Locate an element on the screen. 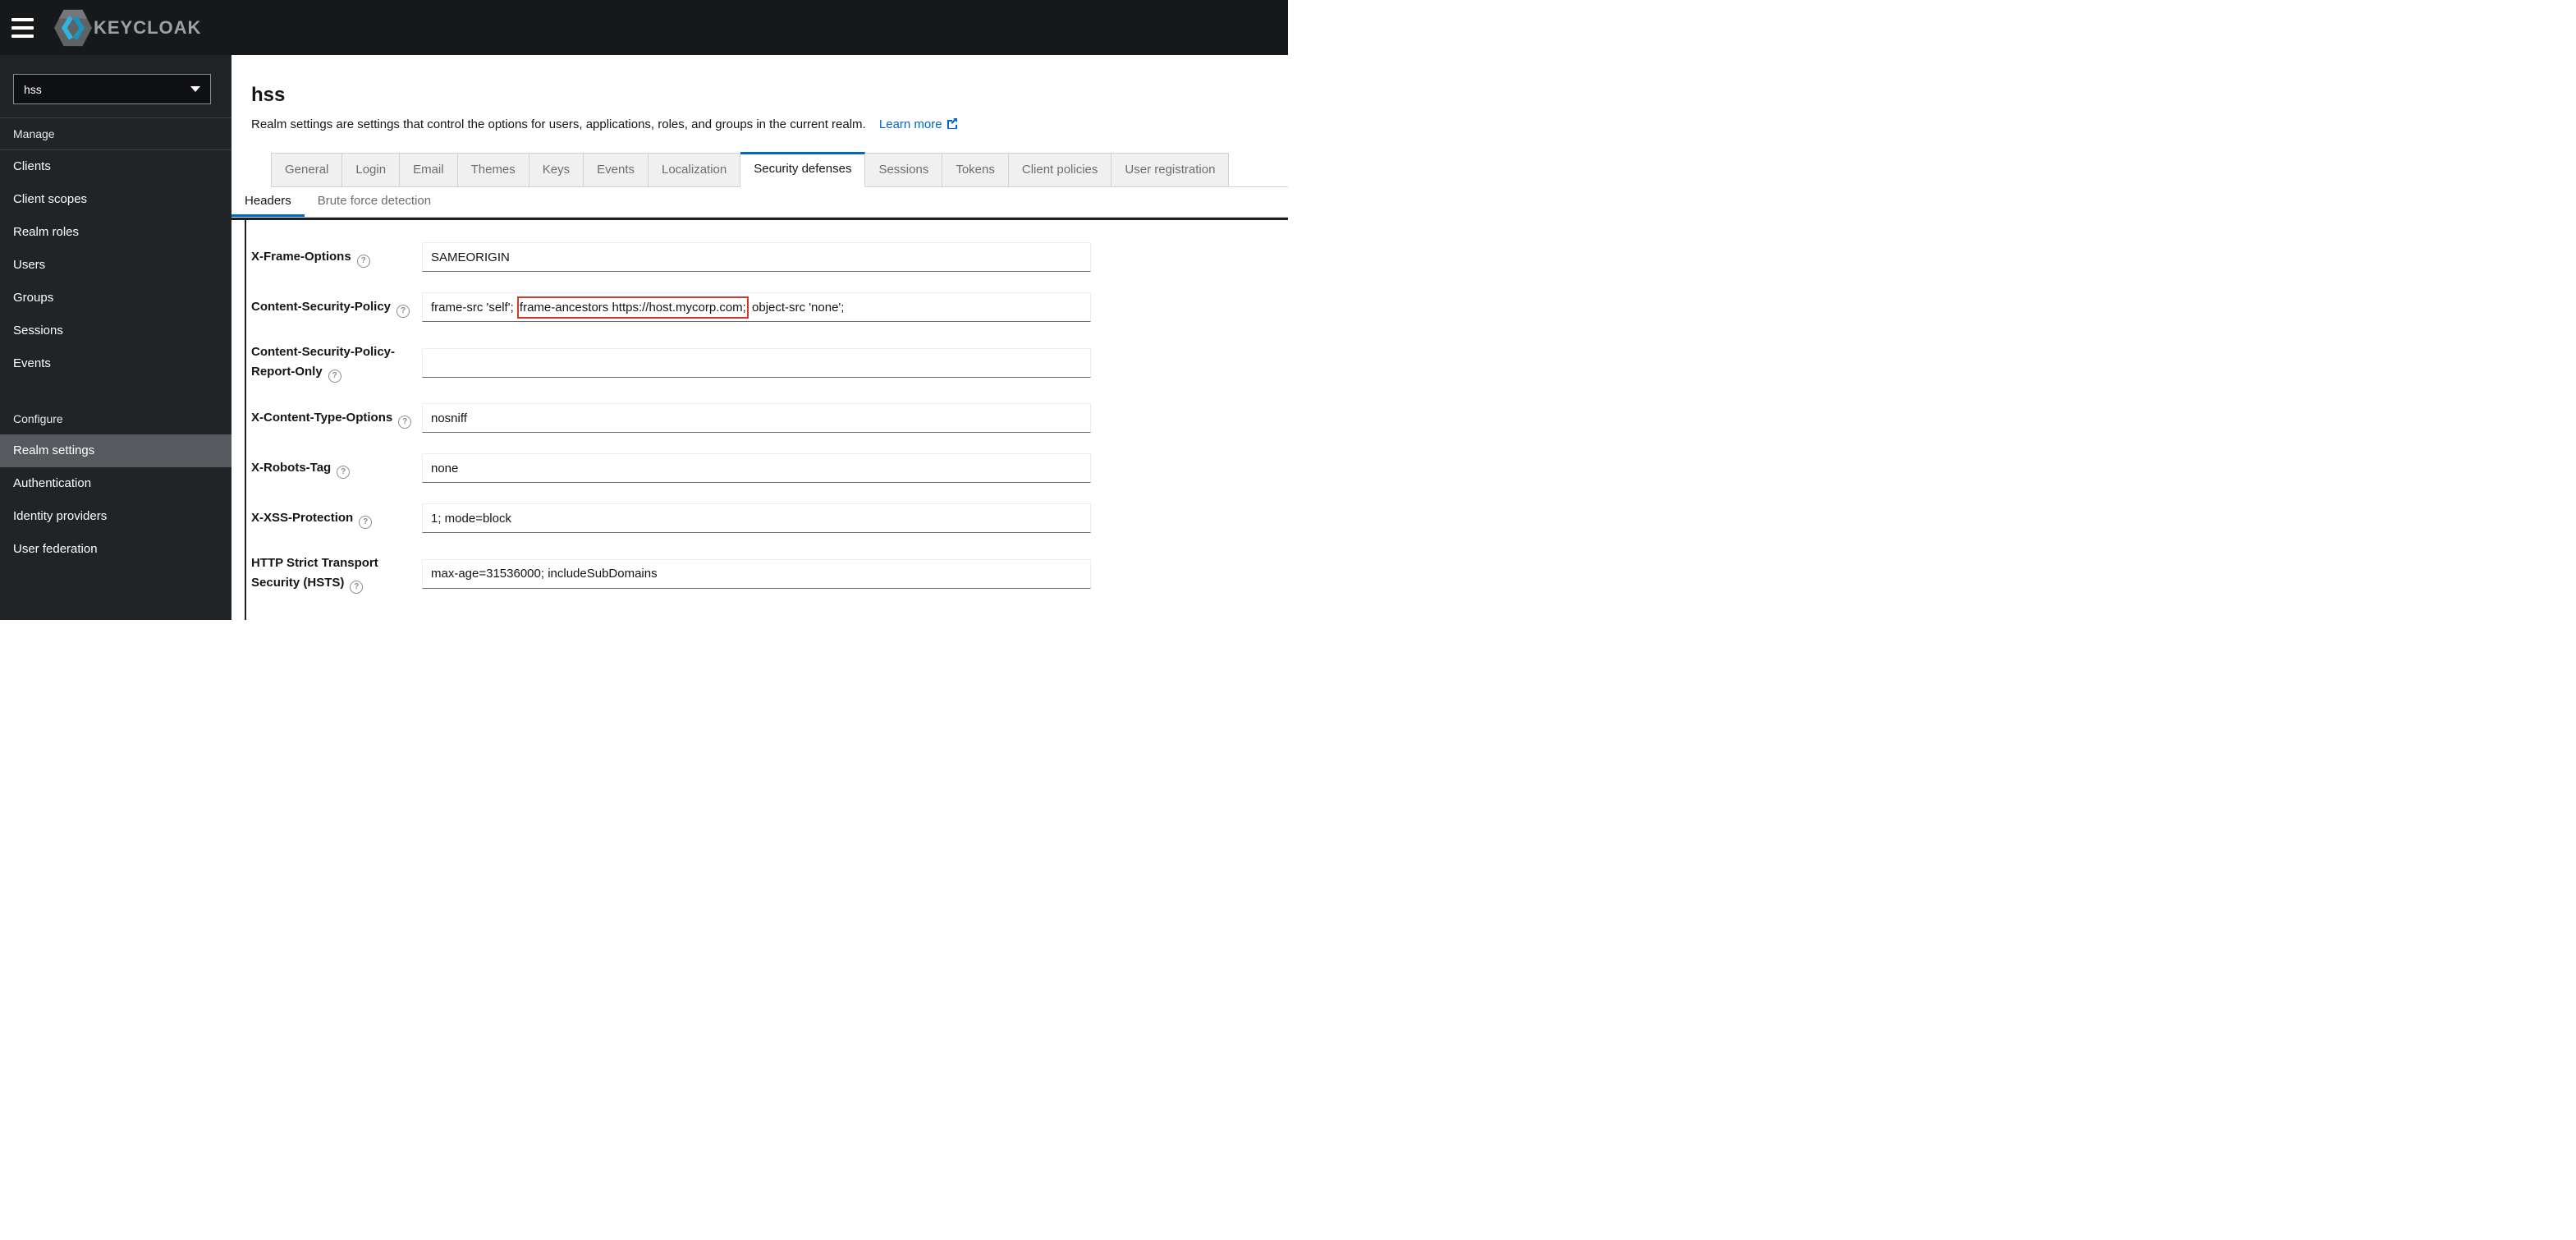 This screenshot has width=2576, height=1240. sidebar-item-realm-roles: Realm roles is located at coordinates (116, 232).